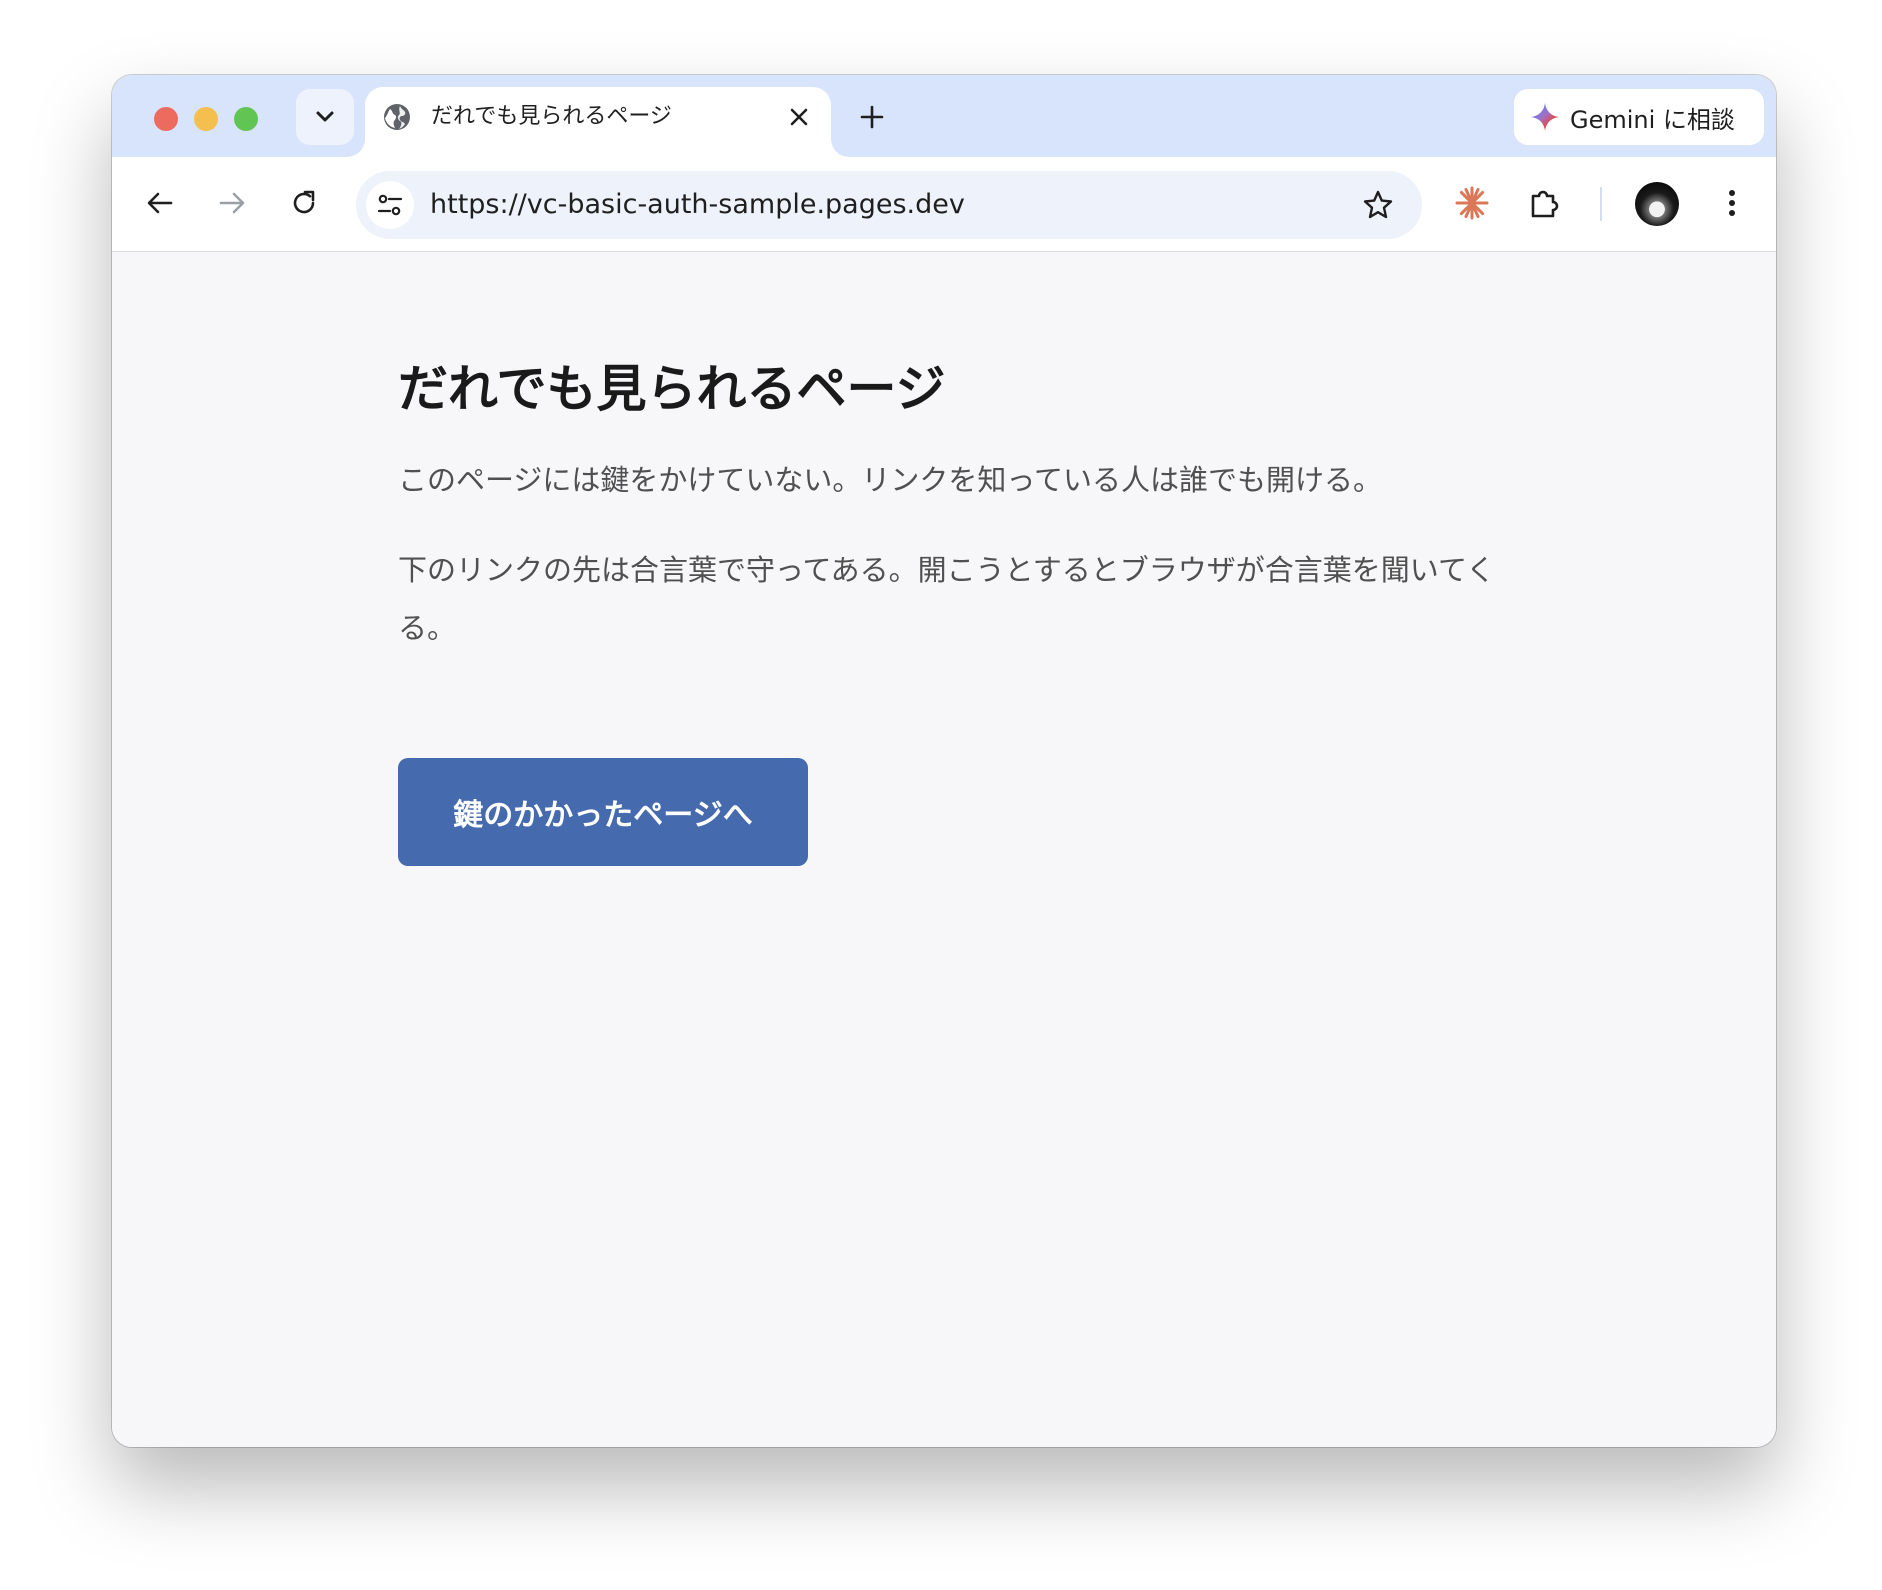 Image resolution: width=1882 pixels, height=1590 pixels. I want to click on back-button, so click(160, 203).